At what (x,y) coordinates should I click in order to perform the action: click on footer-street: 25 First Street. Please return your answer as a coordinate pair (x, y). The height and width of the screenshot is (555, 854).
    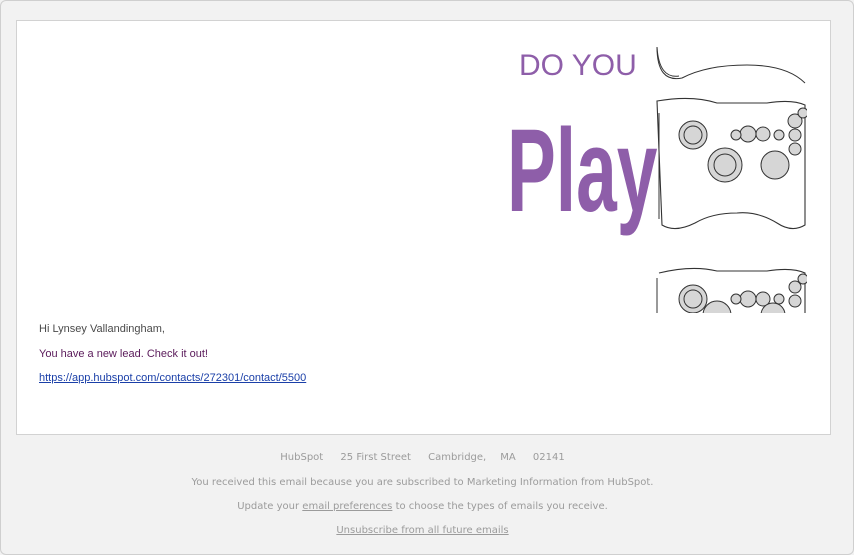
    Looking at the image, I should click on (375, 457).